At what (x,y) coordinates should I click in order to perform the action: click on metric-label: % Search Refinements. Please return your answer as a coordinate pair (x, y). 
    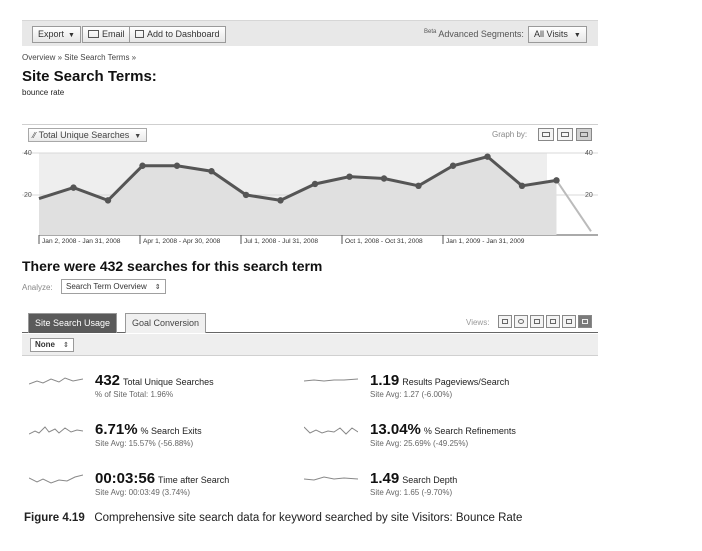
    Looking at the image, I should click on (470, 431).